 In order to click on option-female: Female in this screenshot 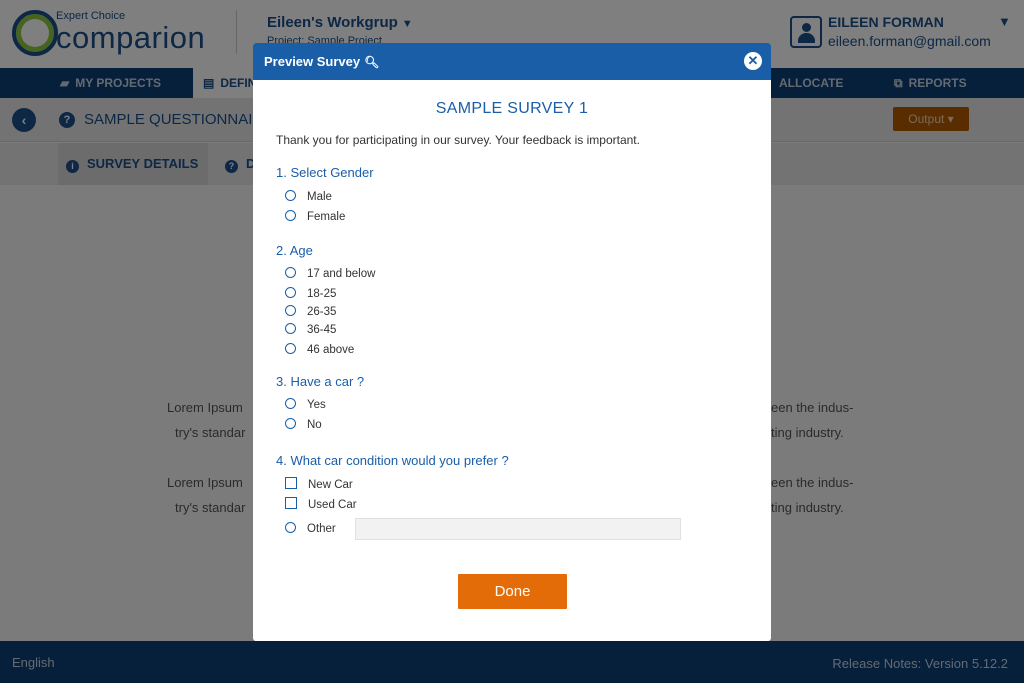, I will do `click(315, 217)`.